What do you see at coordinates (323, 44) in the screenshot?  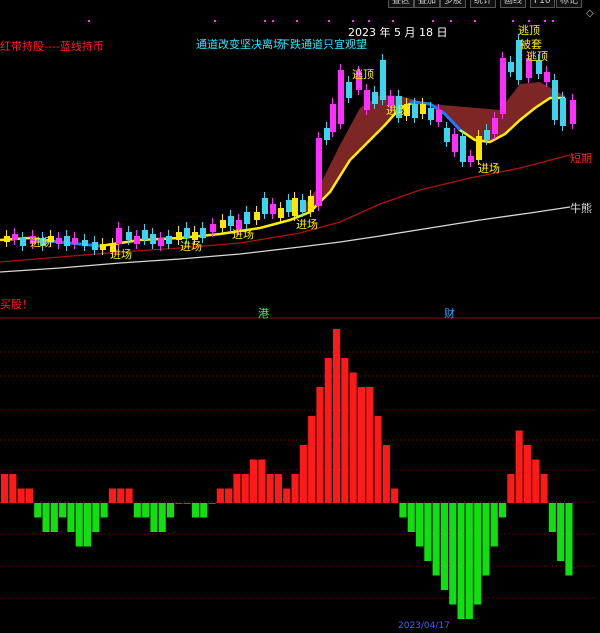 I see `channel-note-2: 下跌通道只宜观望` at bounding box center [323, 44].